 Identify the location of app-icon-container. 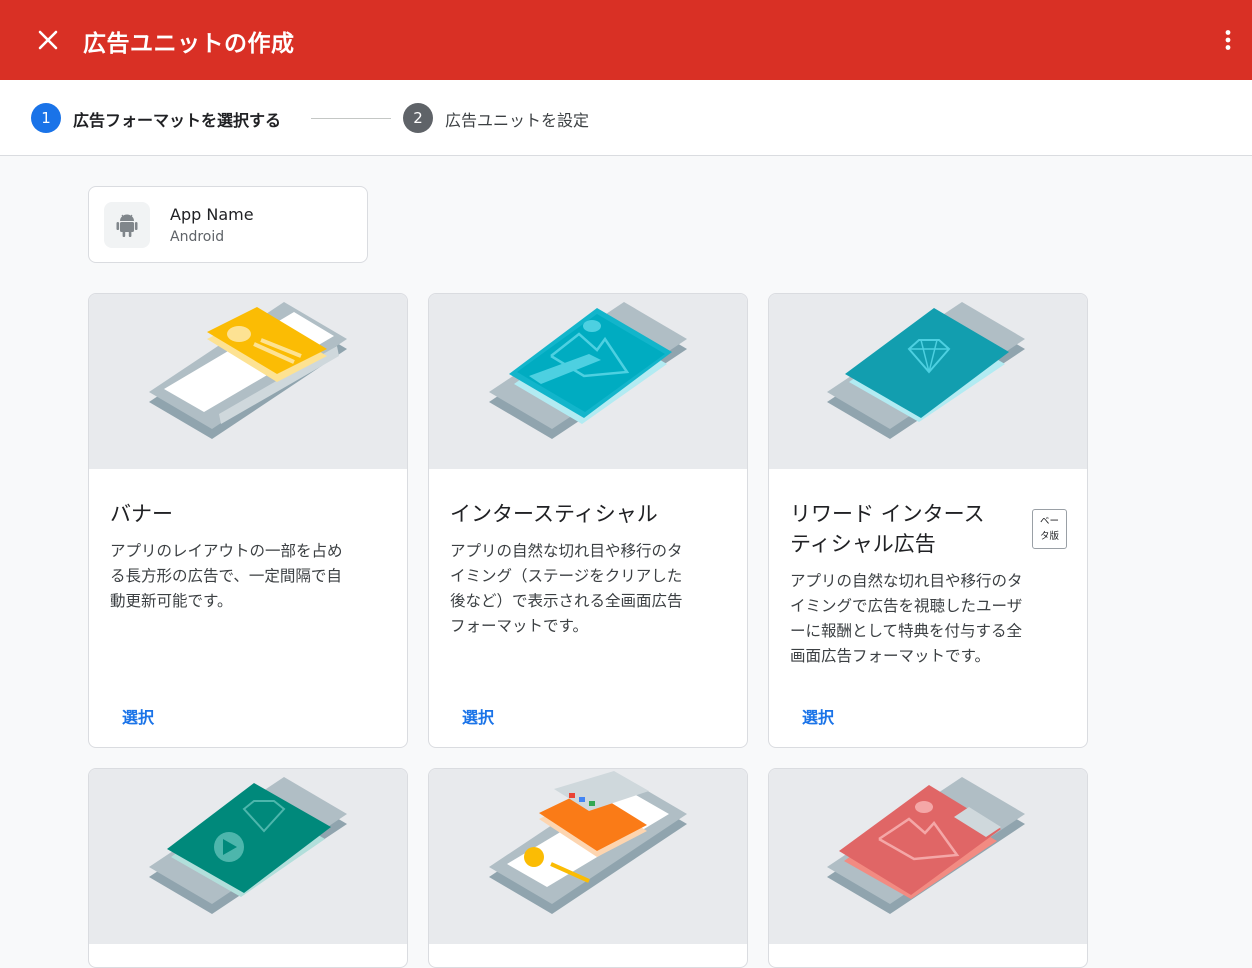
(127, 225).